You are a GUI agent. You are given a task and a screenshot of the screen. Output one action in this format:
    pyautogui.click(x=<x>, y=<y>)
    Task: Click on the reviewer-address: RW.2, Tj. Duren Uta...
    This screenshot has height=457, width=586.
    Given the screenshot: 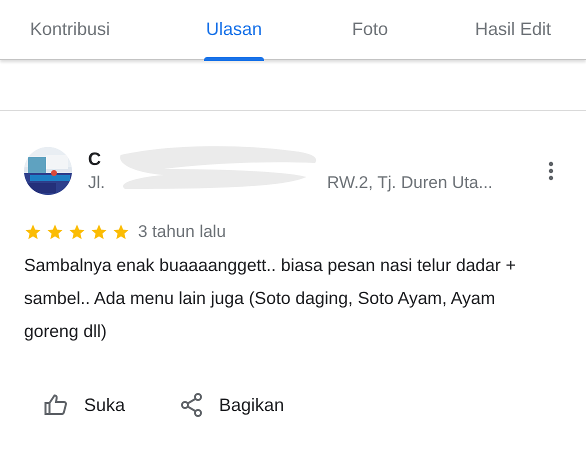 What is the action you would take?
    pyautogui.click(x=410, y=183)
    